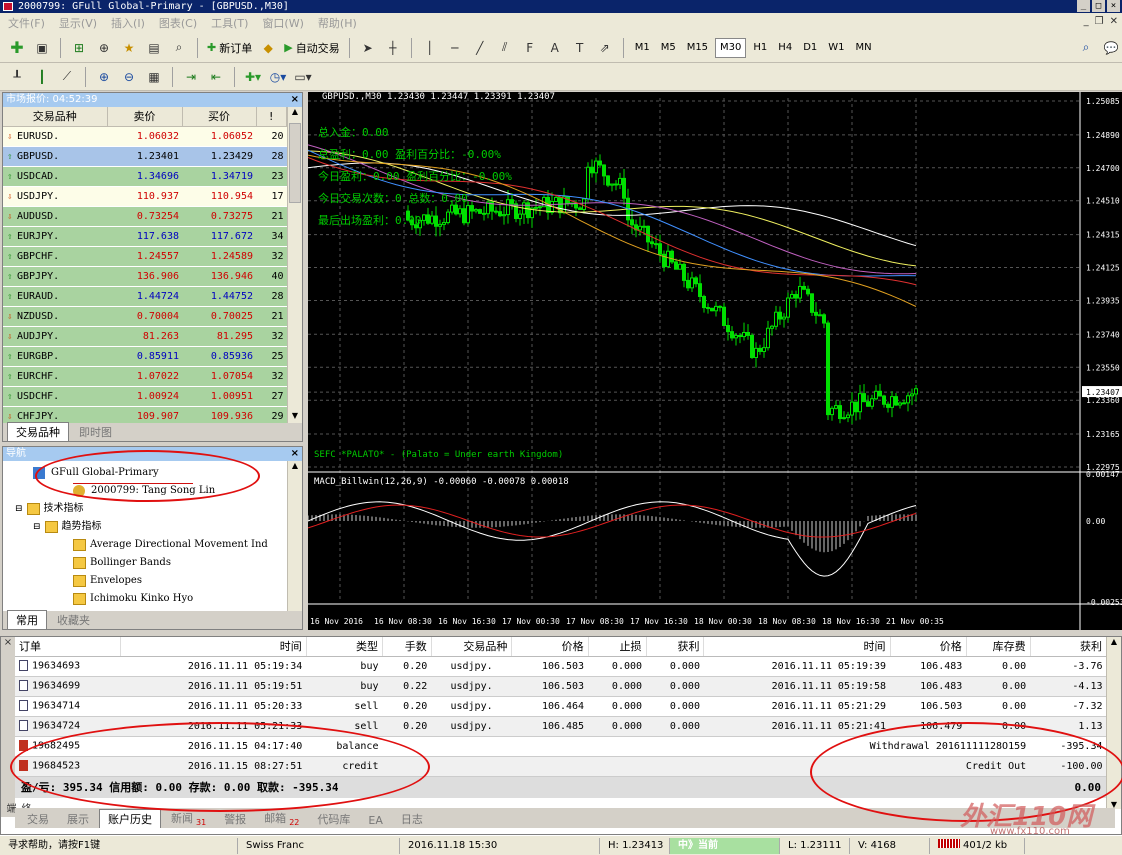 The width and height of the screenshot is (1122, 855). What do you see at coordinates (67, 77) in the screenshot?
I see `line-chart-icon: ⟋` at bounding box center [67, 77].